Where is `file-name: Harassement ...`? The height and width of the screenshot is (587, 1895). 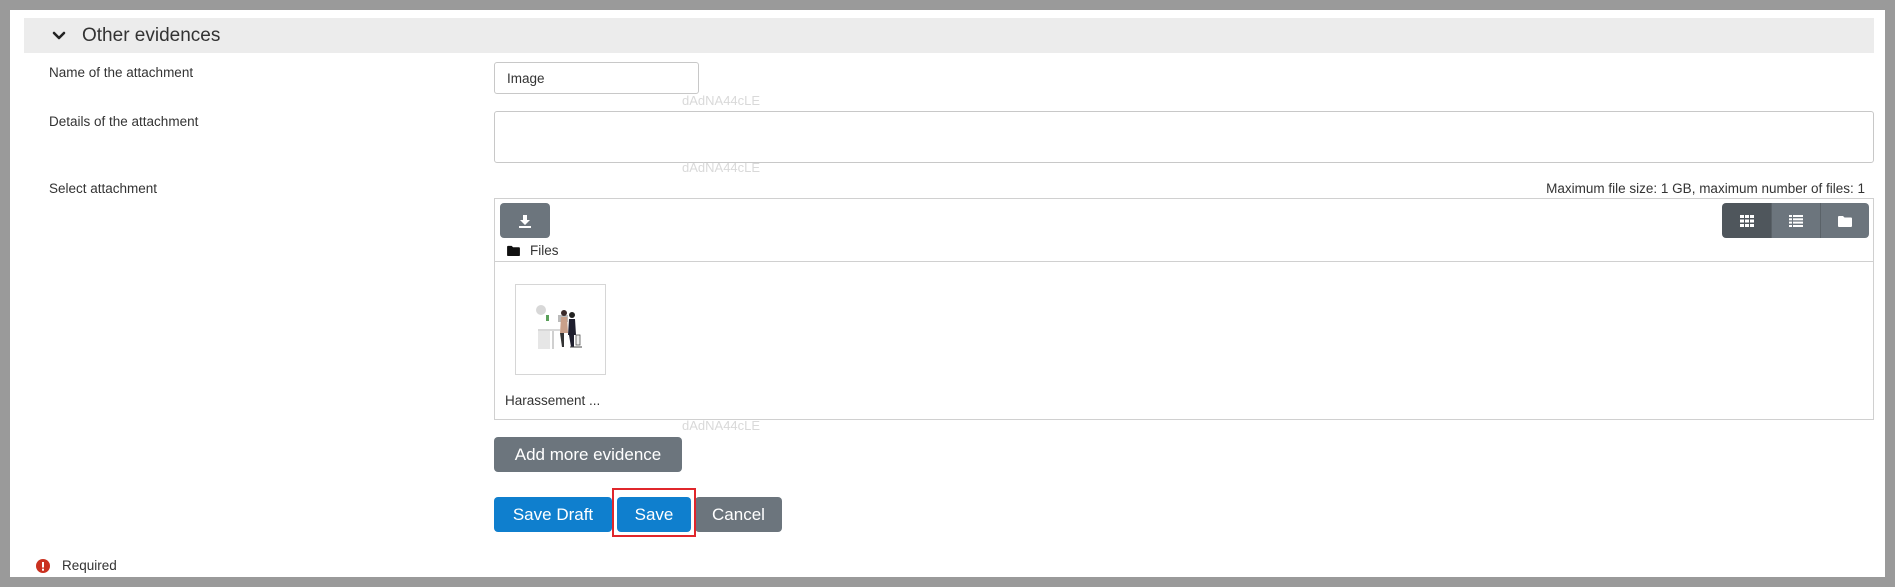 file-name: Harassement ... is located at coordinates (552, 400).